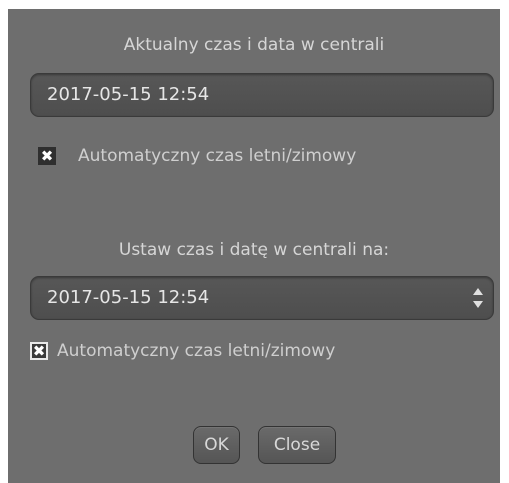  Describe the element at coordinates (254, 250) in the screenshot. I see `set-time-heading: Ustaw czas i datę w centrali na:` at that location.